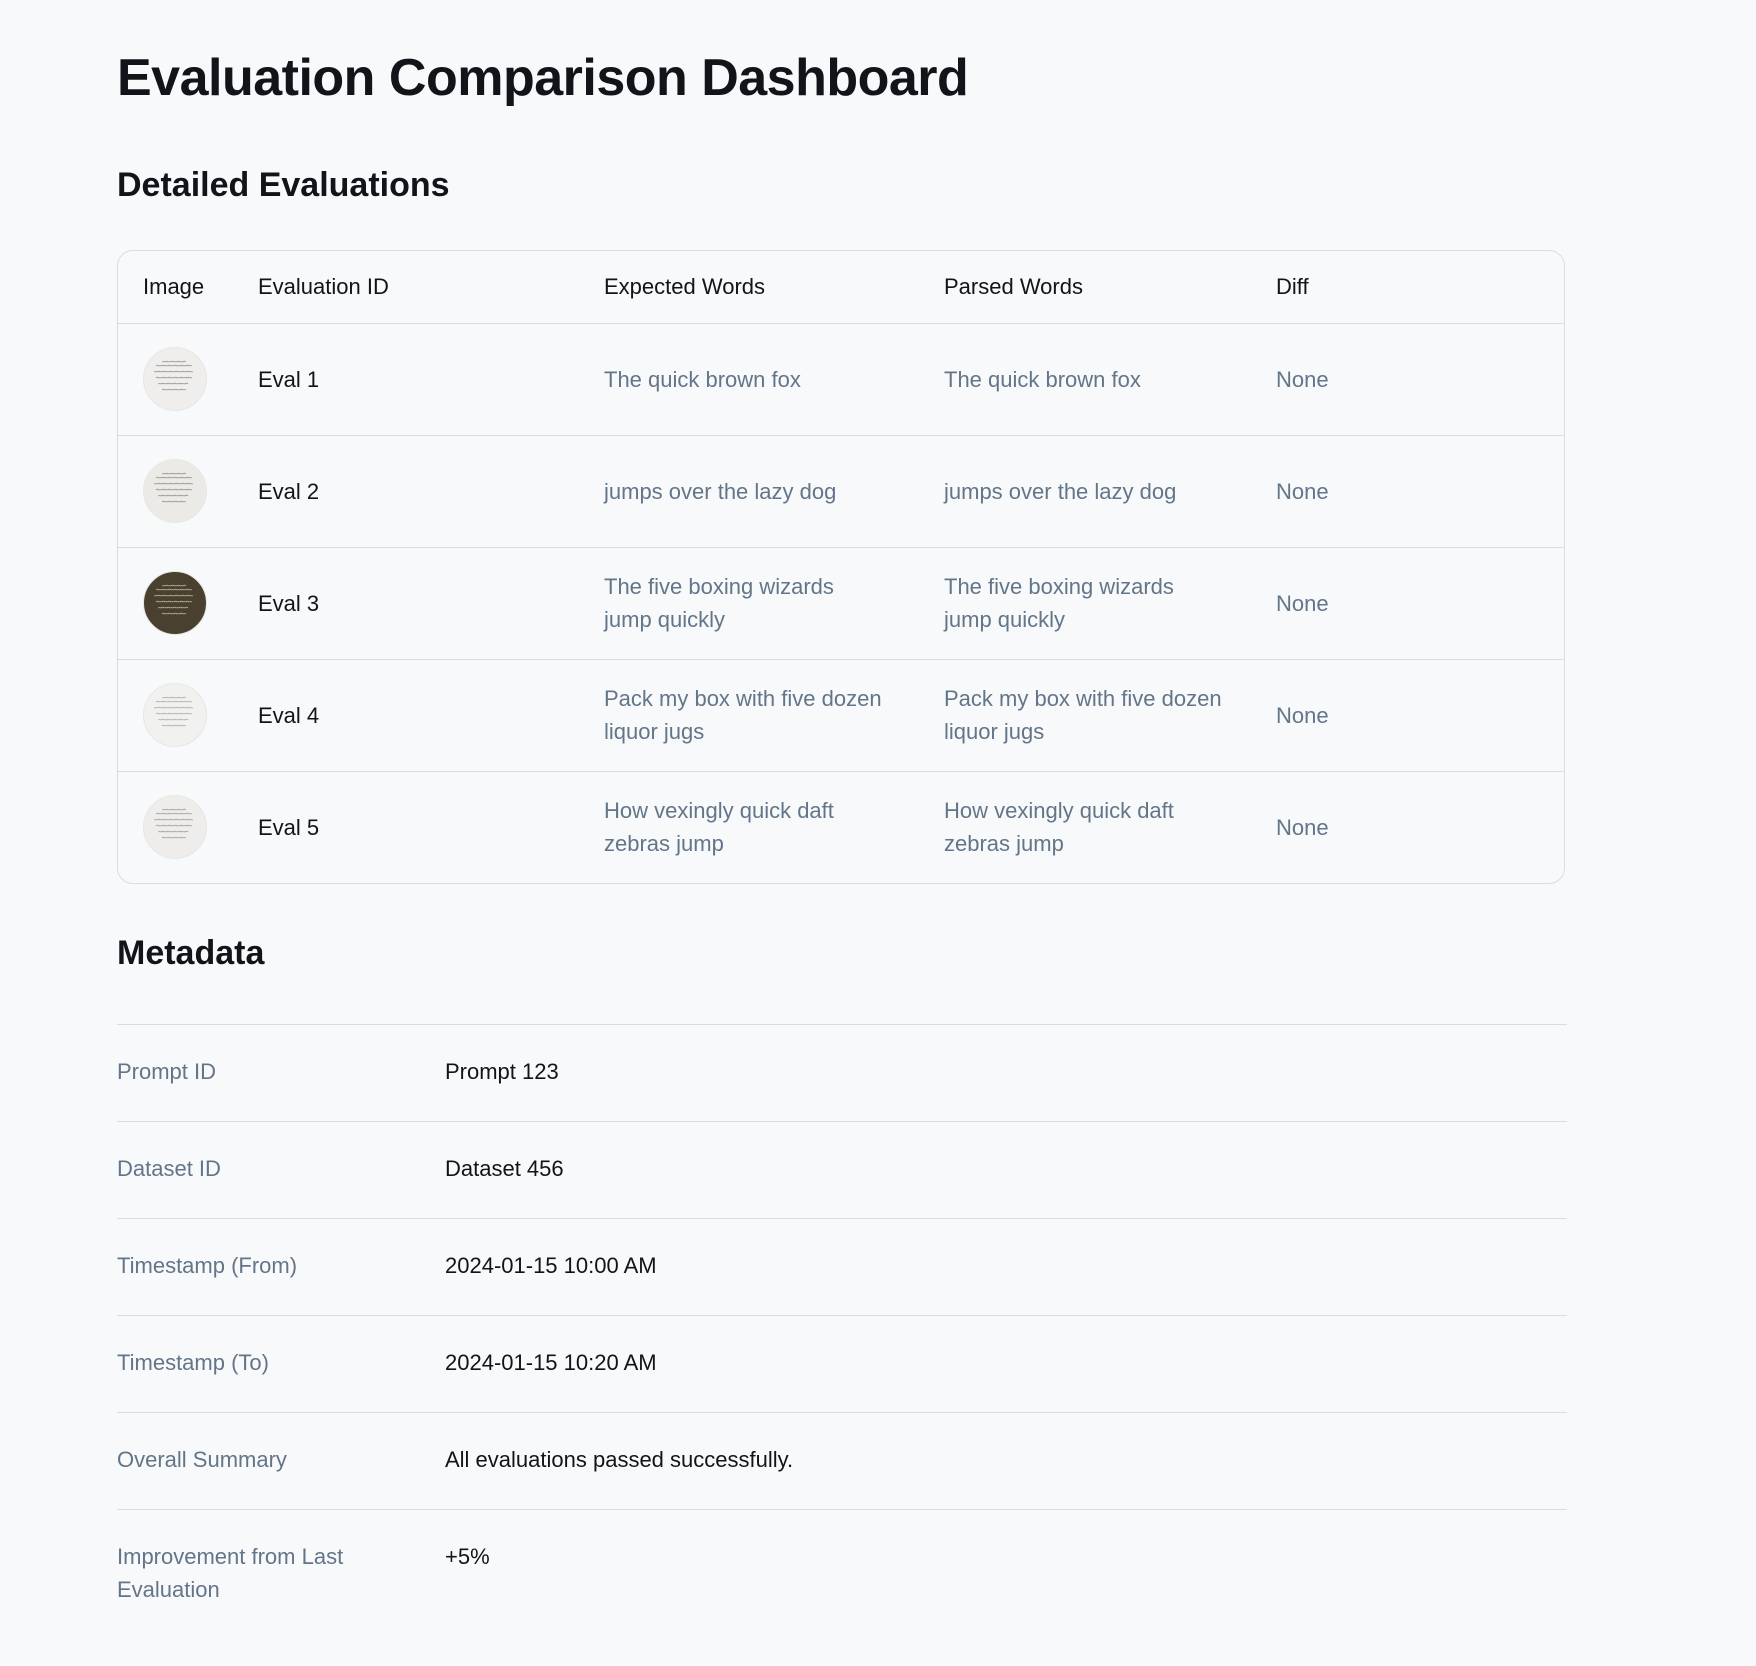  I want to click on metadata-section-title: Metadata, so click(191, 953).